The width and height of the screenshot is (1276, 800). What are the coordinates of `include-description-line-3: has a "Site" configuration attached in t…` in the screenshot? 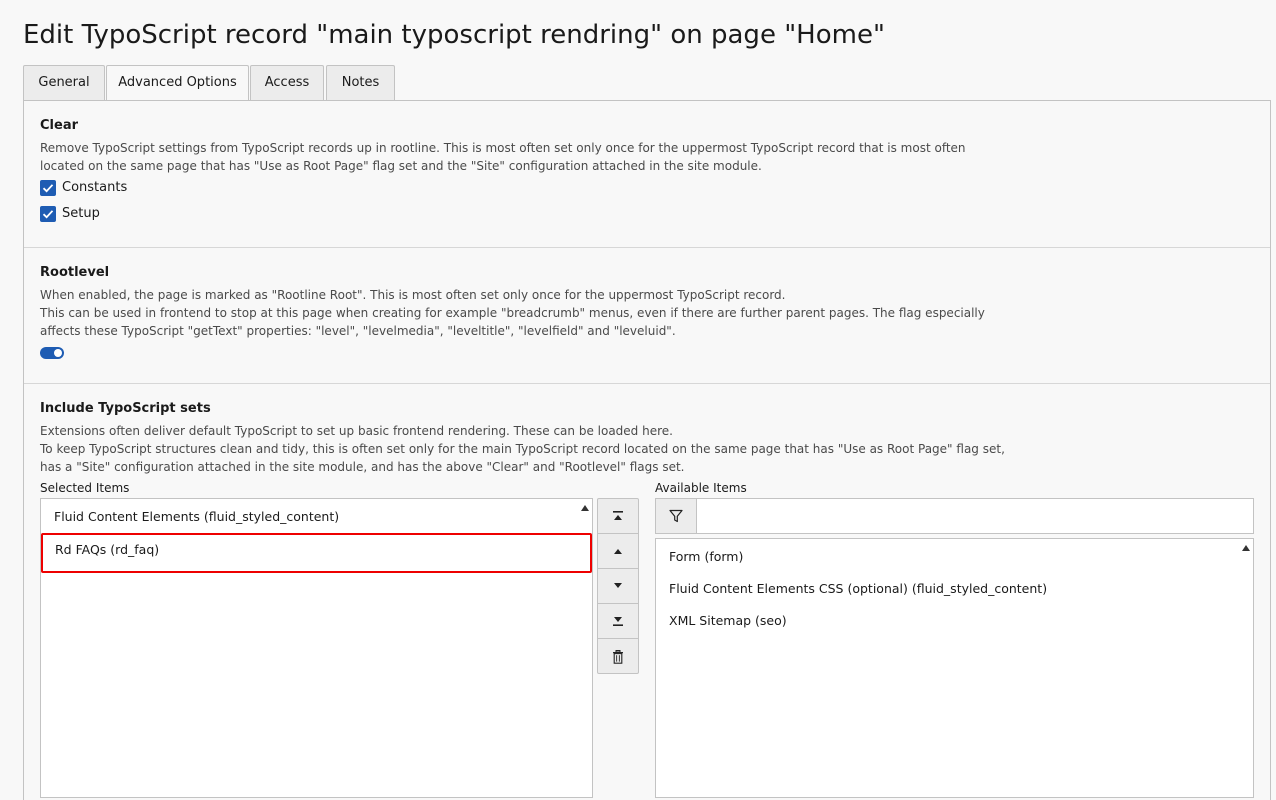 It's located at (362, 467).